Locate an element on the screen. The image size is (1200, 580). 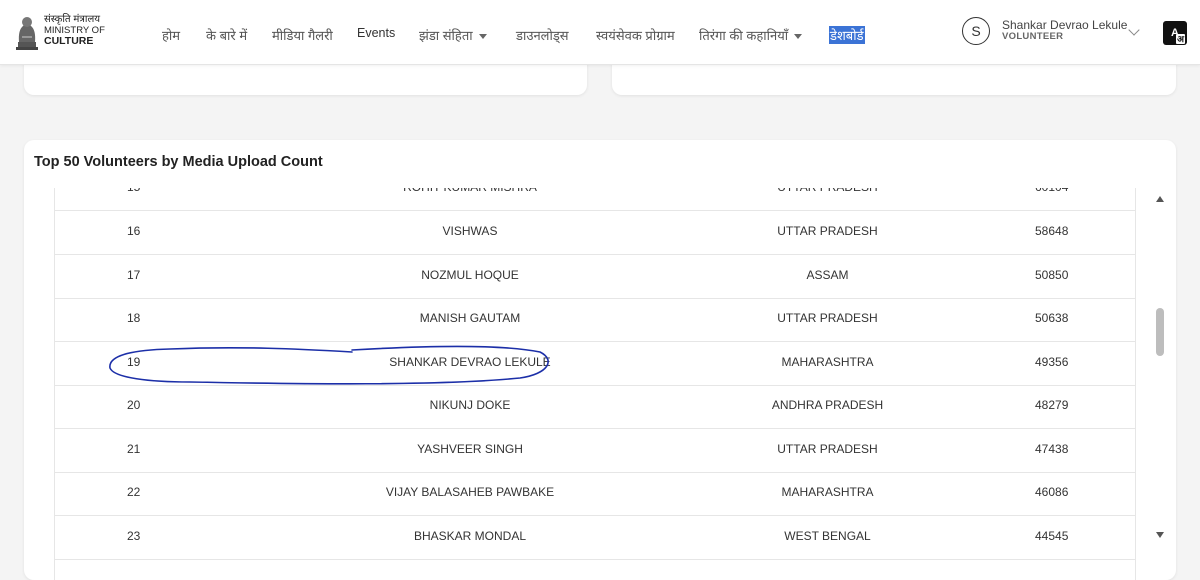
scroll-down-icon is located at coordinates (1160, 535).